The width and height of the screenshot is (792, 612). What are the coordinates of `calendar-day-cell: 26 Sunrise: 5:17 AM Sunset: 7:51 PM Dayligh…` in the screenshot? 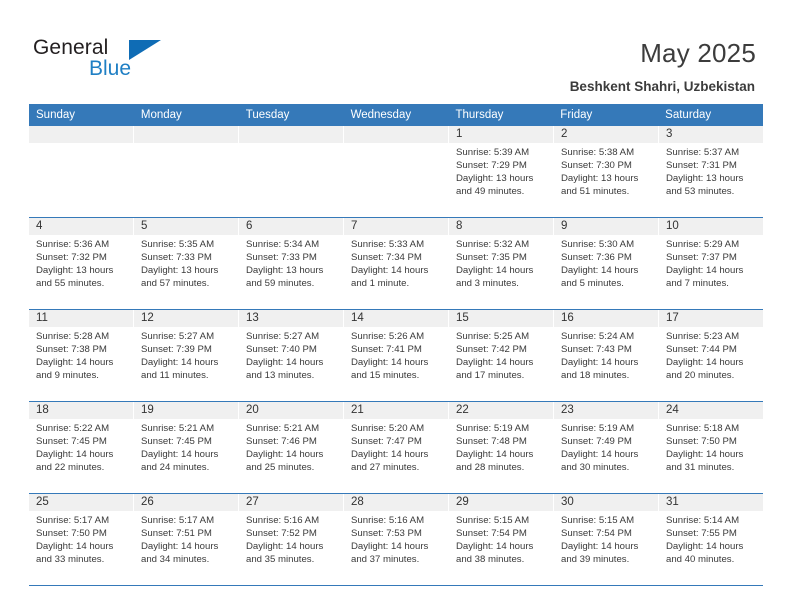 It's located at (186, 539).